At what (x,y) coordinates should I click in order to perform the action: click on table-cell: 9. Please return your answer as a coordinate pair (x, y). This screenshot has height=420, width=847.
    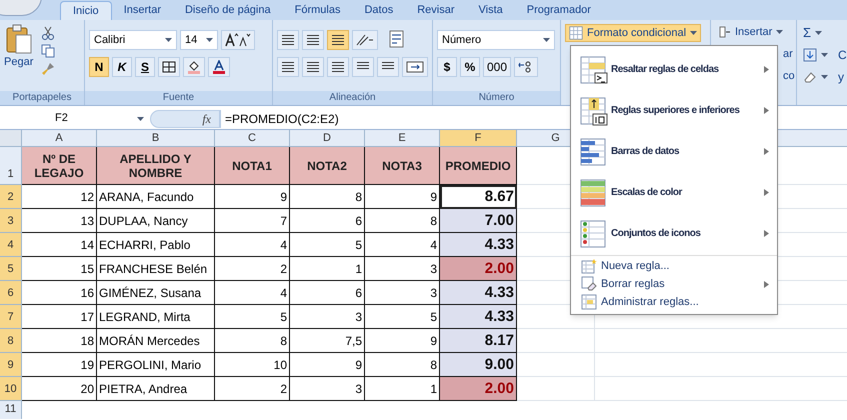
    Looking at the image, I should click on (252, 197).